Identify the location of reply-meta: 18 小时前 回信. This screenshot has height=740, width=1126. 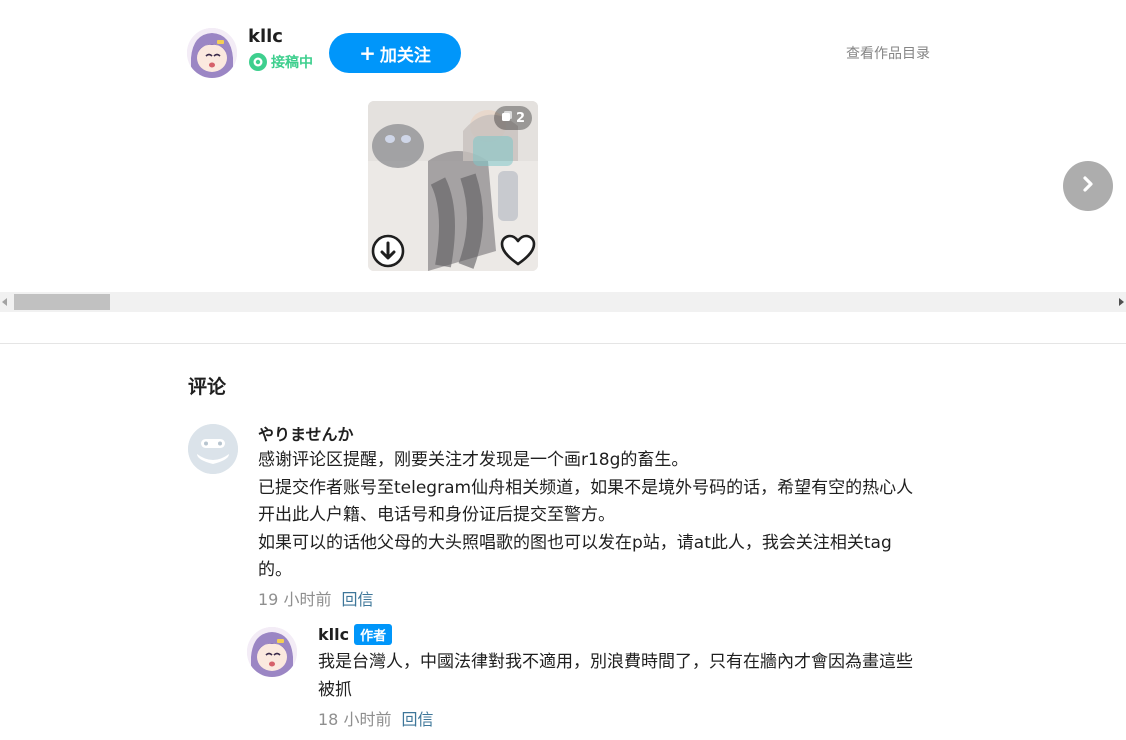
(375, 718).